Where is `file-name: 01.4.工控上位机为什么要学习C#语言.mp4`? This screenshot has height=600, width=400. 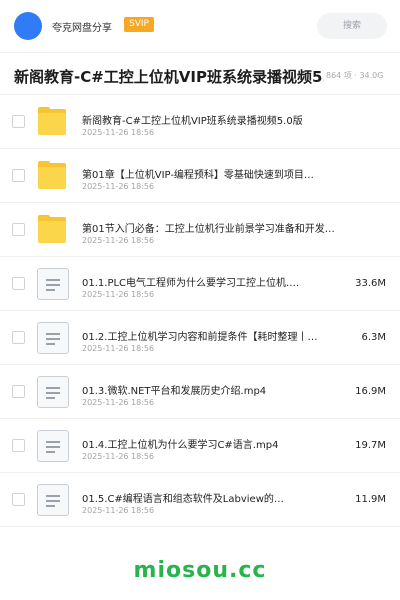 file-name: 01.4.工控上位机为什么要学习C#语言.mp4 is located at coordinates (180, 445).